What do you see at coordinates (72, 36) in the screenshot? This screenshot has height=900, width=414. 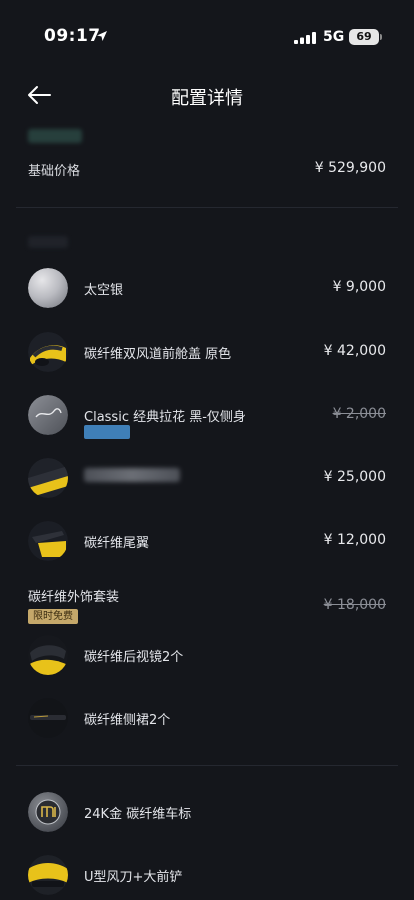 I see `status-time: 09:17` at bounding box center [72, 36].